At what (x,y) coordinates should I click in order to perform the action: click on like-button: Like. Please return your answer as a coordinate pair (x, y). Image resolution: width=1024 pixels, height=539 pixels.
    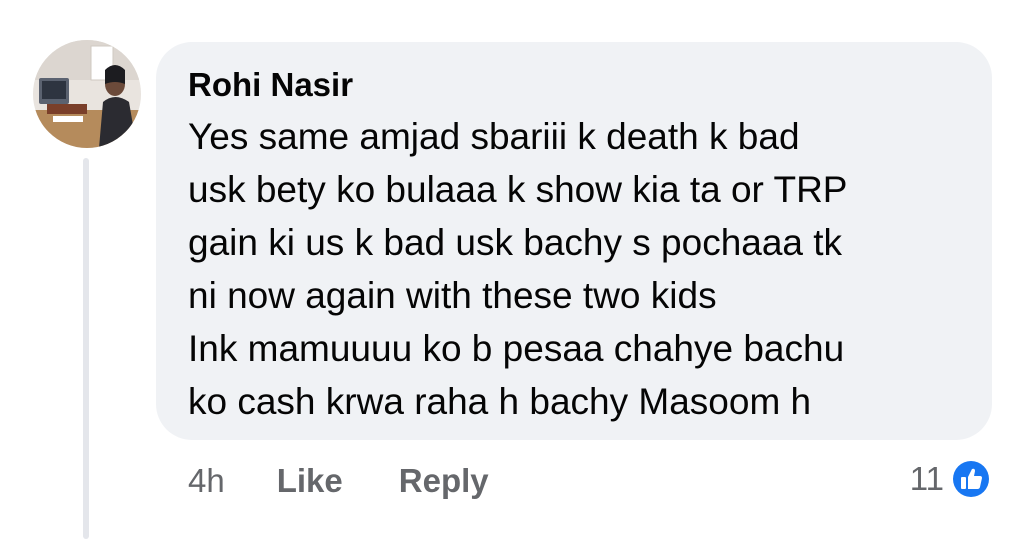
    Looking at the image, I should click on (310, 481).